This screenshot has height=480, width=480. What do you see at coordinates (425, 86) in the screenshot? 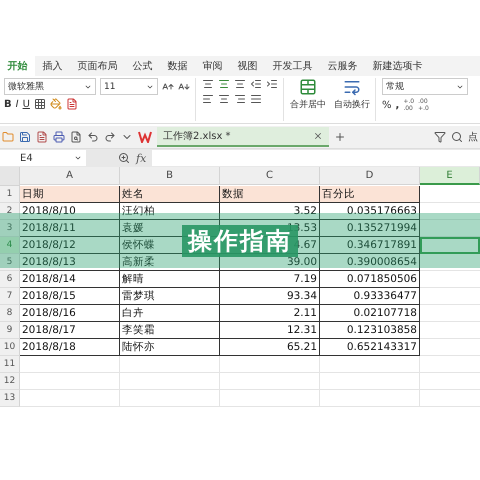
I see `number-format-select: 常规` at bounding box center [425, 86].